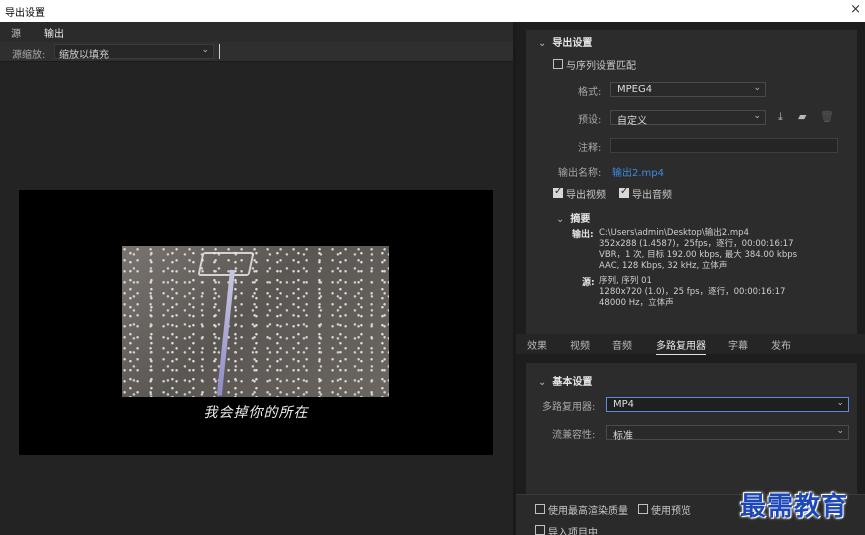 The image size is (865, 535). Describe the element at coordinates (855, 9) in the screenshot. I see `close-icon: ×` at that location.